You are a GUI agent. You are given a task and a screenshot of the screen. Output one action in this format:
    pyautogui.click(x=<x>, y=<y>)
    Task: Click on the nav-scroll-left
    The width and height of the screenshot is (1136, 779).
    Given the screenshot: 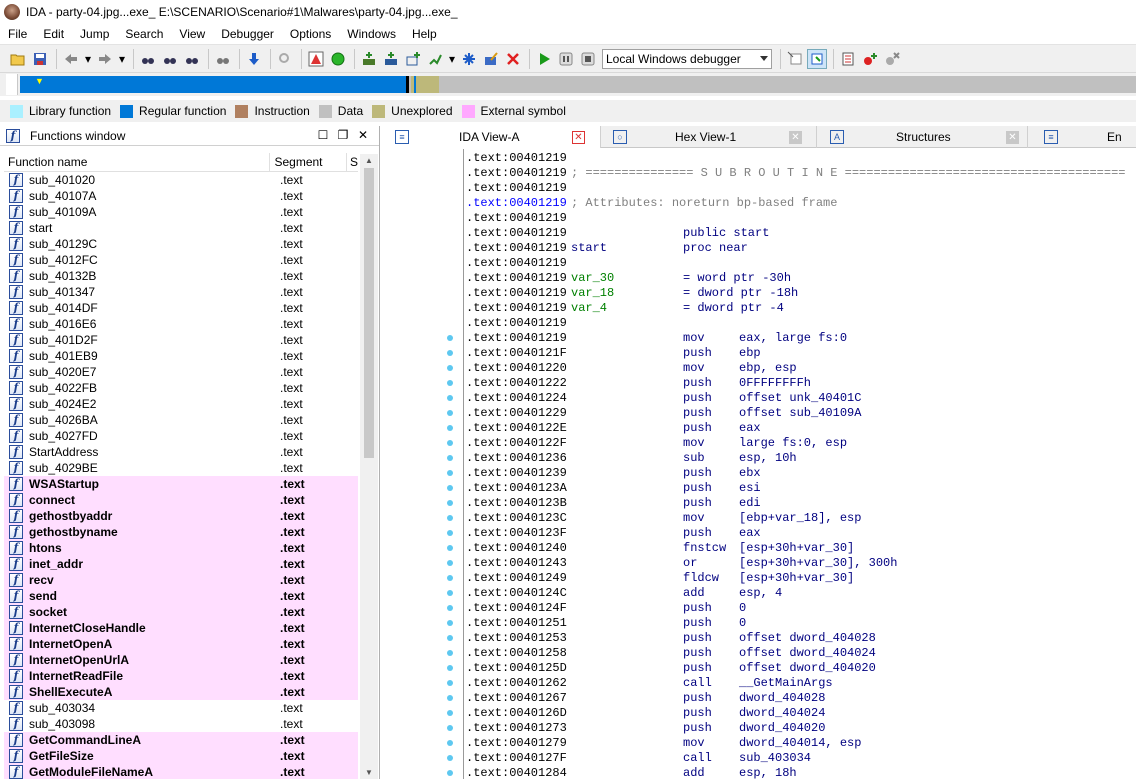 What is the action you would take?
    pyautogui.click(x=12, y=84)
    